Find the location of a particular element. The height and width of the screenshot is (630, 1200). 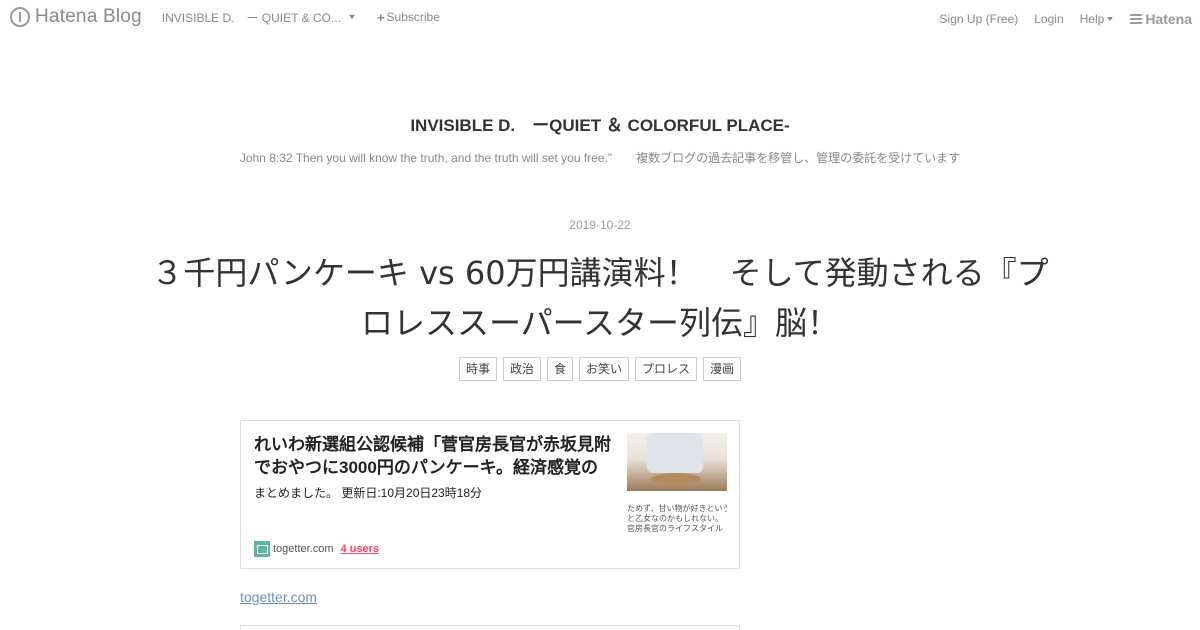

entry-title-line-2: ロレススーパースター列伝』脳！ is located at coordinates (600, 323).